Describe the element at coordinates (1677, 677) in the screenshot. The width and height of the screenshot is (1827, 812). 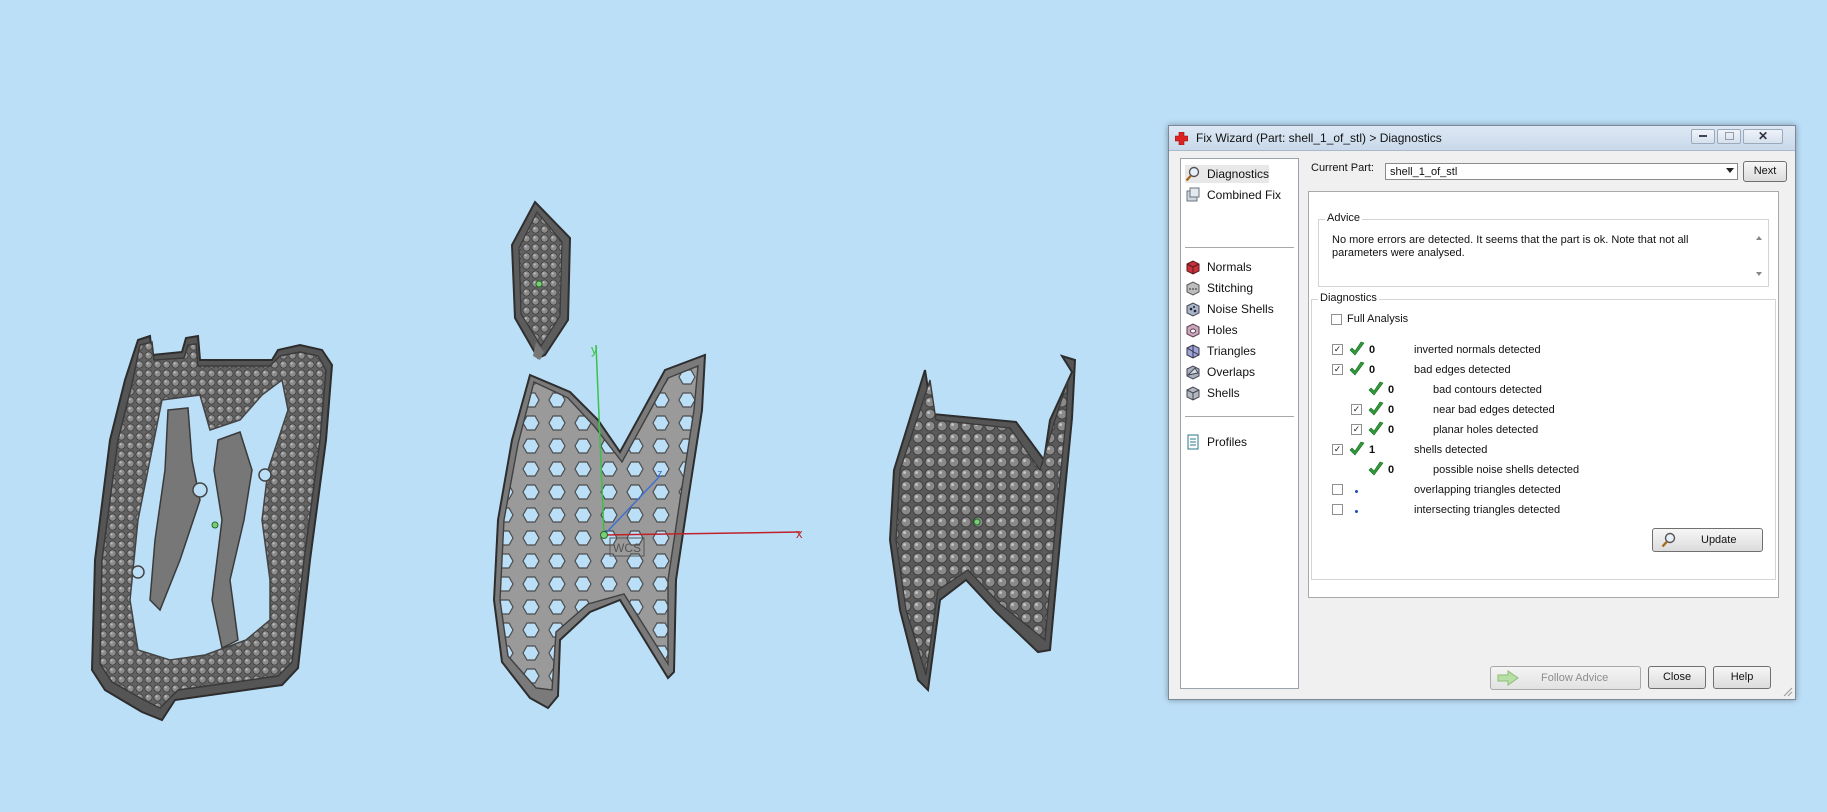
I see `close-button: Close` at that location.